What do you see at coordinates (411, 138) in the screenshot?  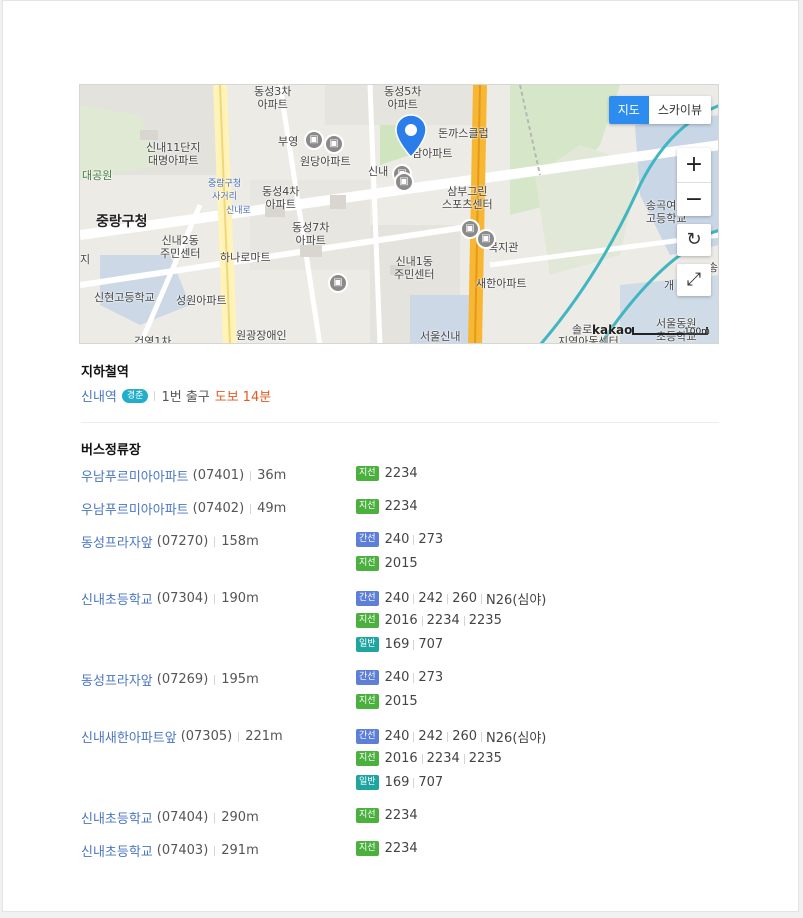 I see `location-pin-icon` at bounding box center [411, 138].